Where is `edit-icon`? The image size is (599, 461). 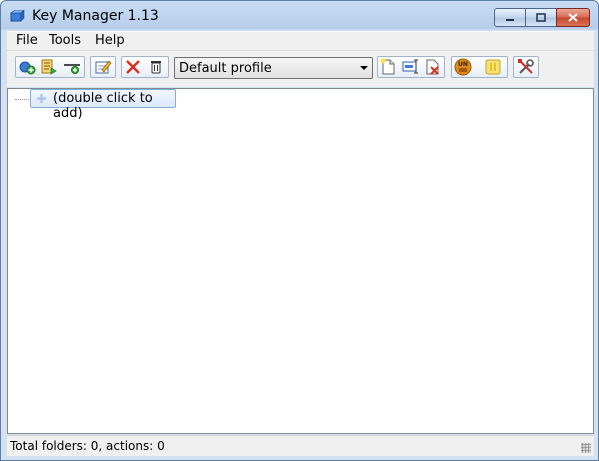 edit-icon is located at coordinates (103, 67).